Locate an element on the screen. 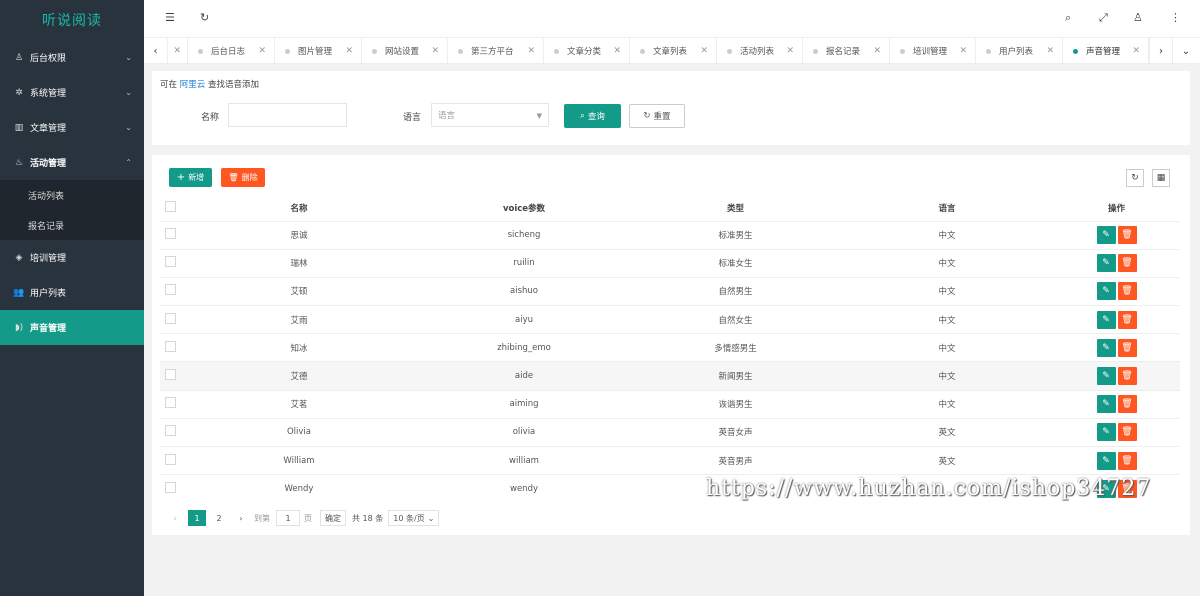  tab-third-party: 第三方平台 ✕ is located at coordinates (496, 51).